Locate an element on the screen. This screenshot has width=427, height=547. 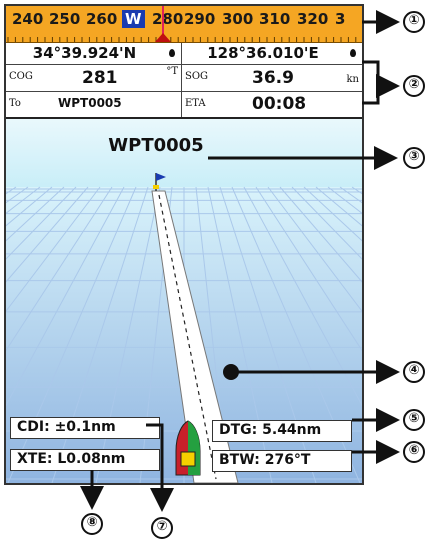
callout-2: ② is located at coordinates (414, 86).